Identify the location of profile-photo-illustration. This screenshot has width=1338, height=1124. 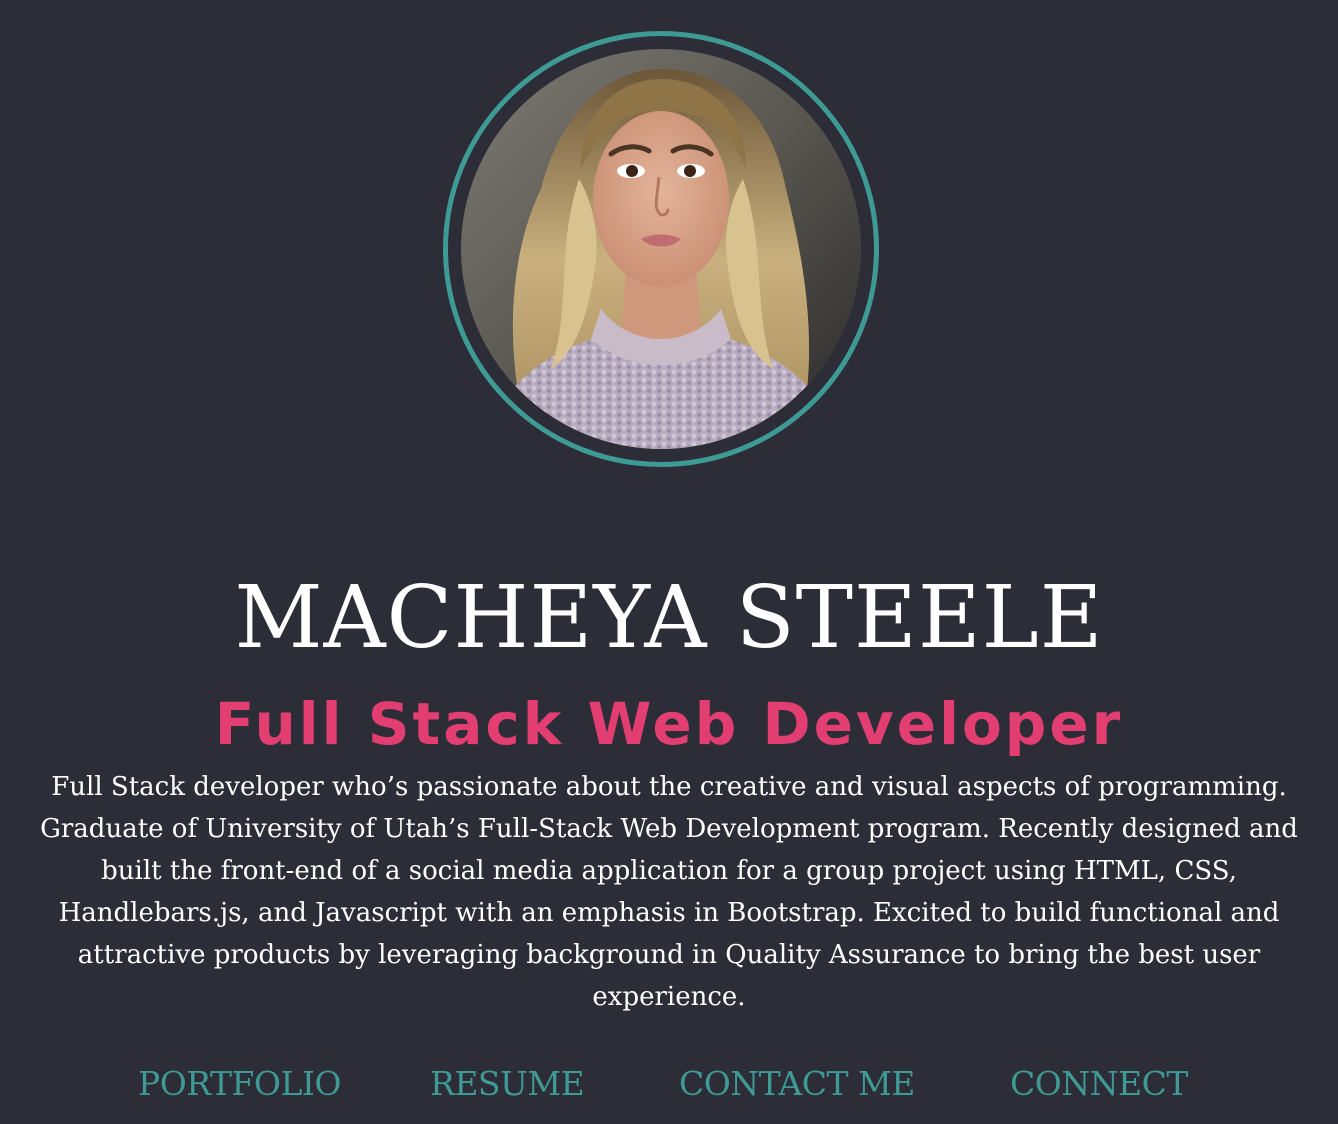
(661, 249).